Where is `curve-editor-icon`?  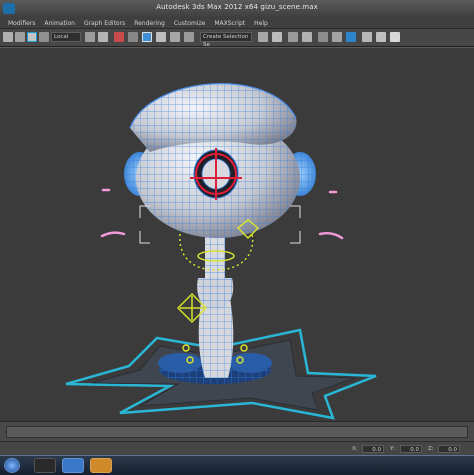 curve-editor-icon is located at coordinates (323, 37).